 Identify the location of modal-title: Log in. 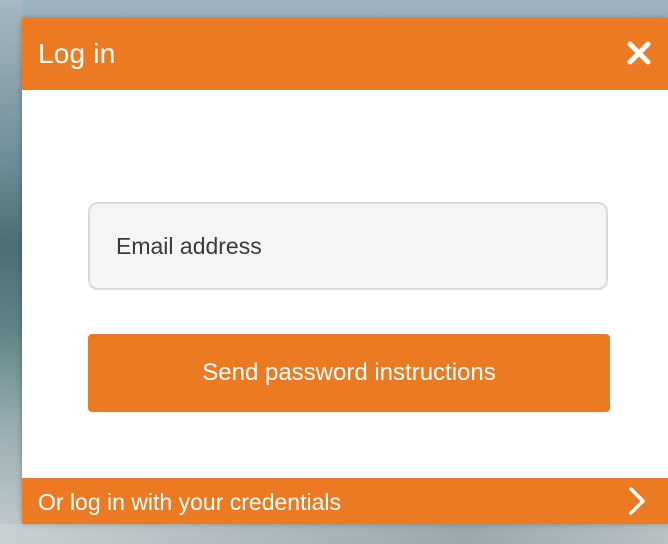
(77, 53).